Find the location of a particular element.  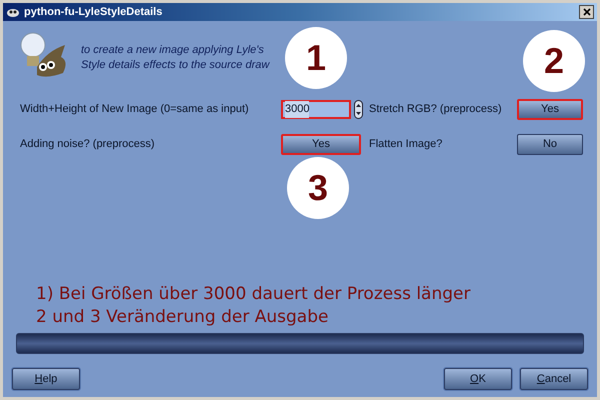

annotation-text: 1) Bei Größen über 3000 dauert der Prozess länger is located at coordinates (254, 294).